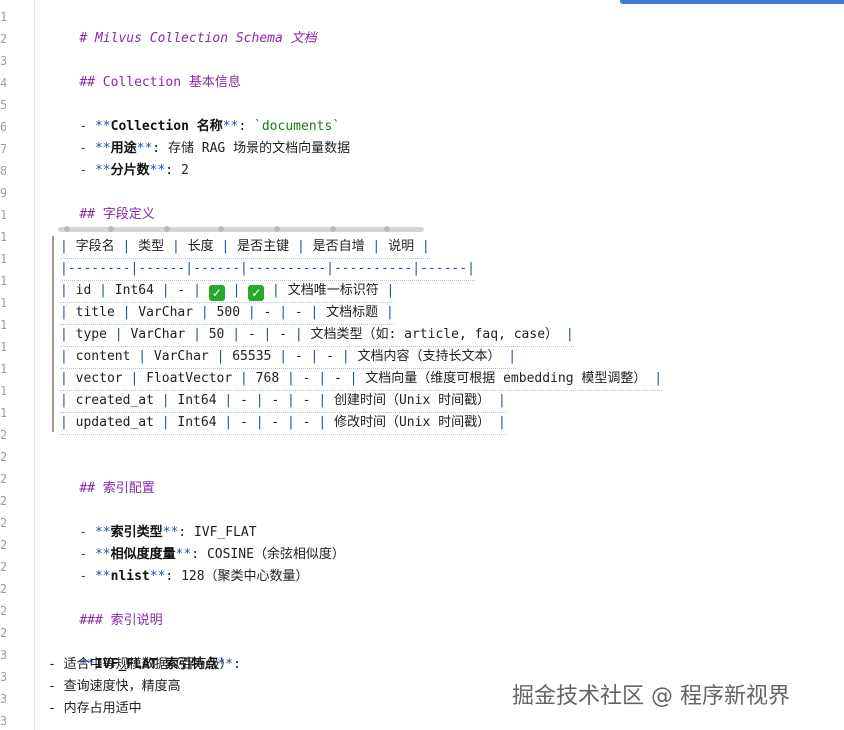  What do you see at coordinates (3, 281) in the screenshot?
I see `line-number: 13` at bounding box center [3, 281].